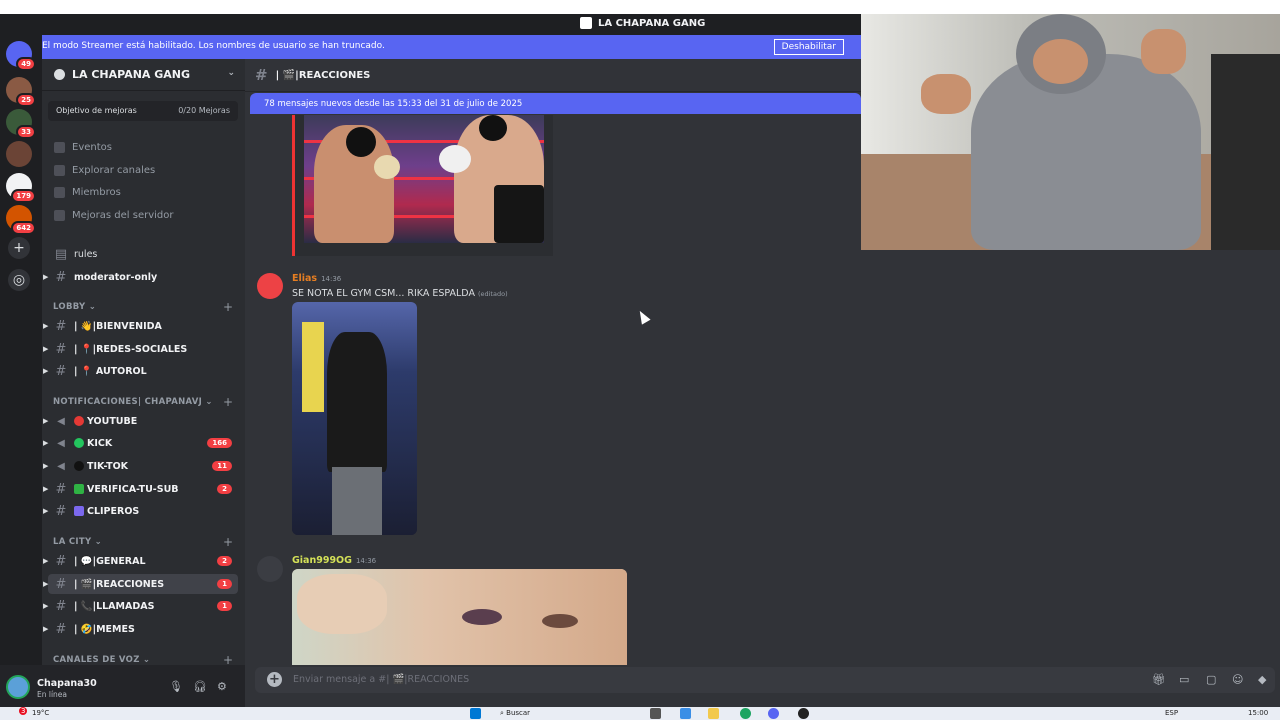 This screenshot has height=720, width=1280. What do you see at coordinates (553, 75) in the screenshot?
I see `channel-header: # | 🎬|REACCIONES` at bounding box center [553, 75].